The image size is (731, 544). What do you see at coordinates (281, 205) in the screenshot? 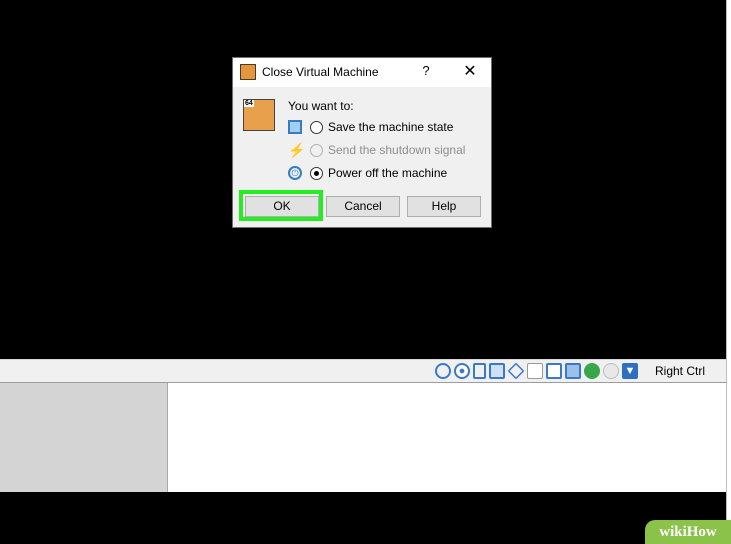
I see `ok-button-highlight` at bounding box center [281, 205].